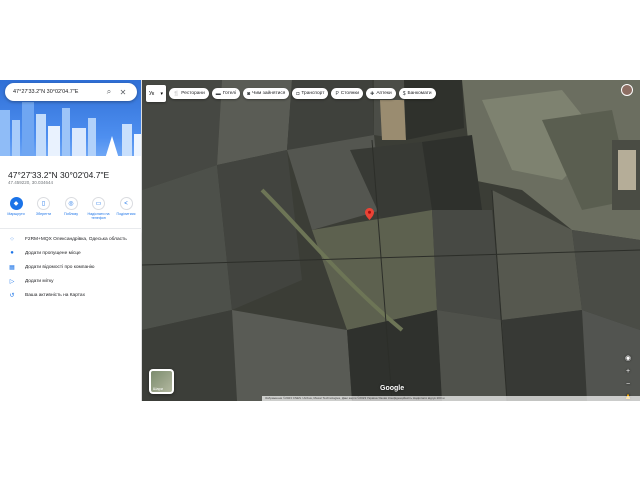  I want to click on history-icon: ↺, so click(12, 295).